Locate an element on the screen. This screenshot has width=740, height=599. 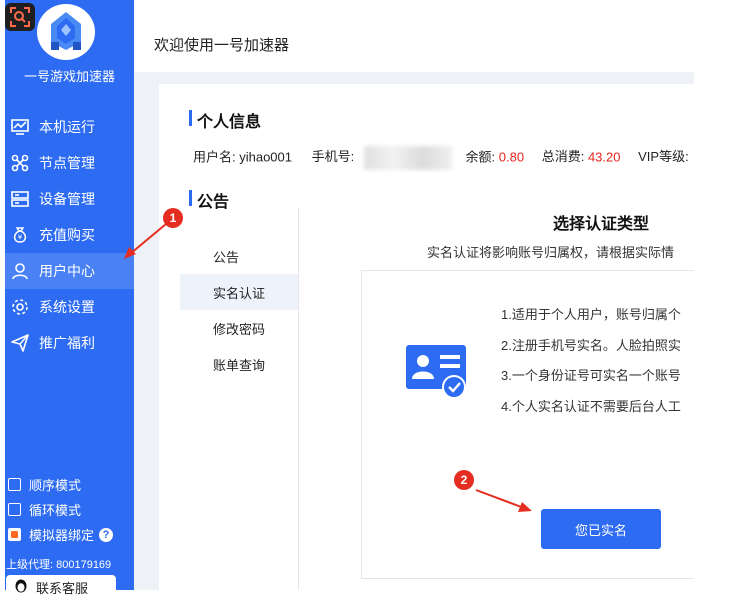
verification-rule-4: 4.个人实名认证不需要后台人工 is located at coordinates (591, 406).